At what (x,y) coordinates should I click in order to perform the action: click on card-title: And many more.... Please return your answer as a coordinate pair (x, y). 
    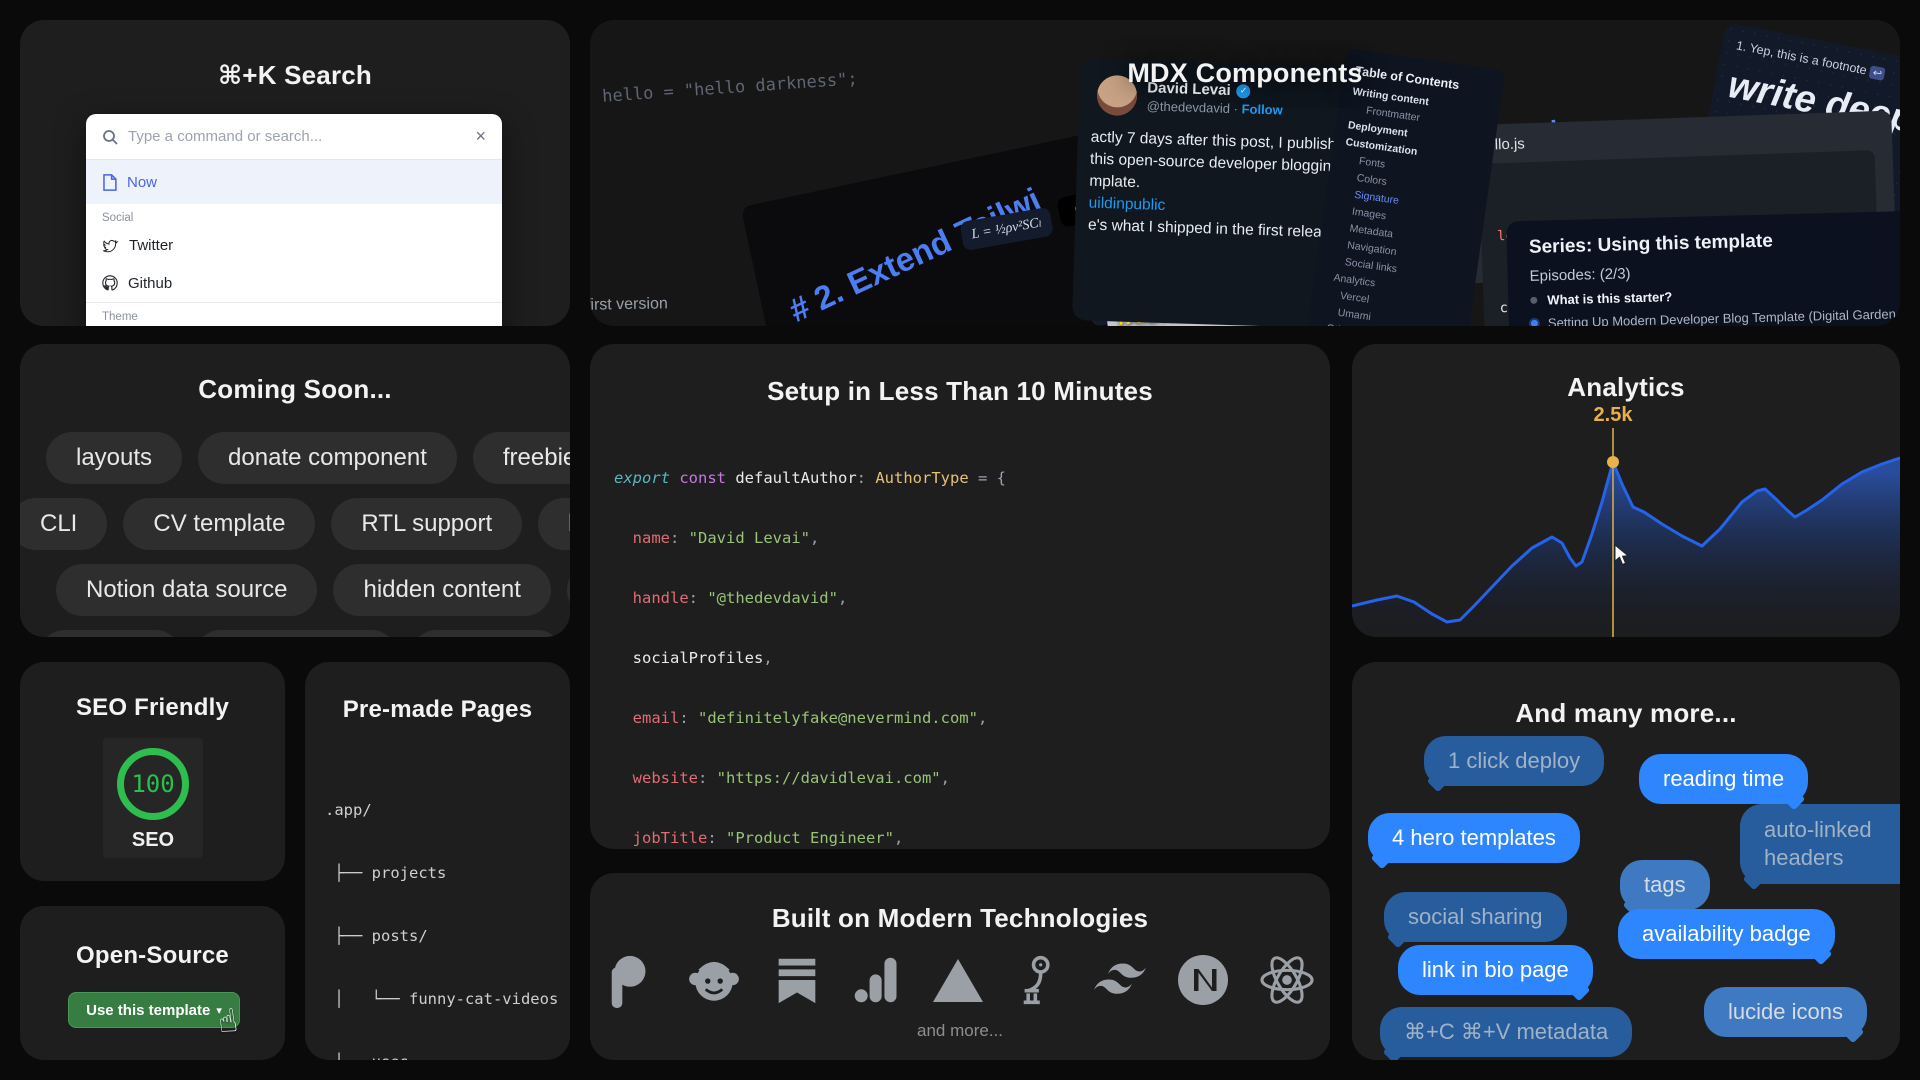
    Looking at the image, I should click on (1626, 713).